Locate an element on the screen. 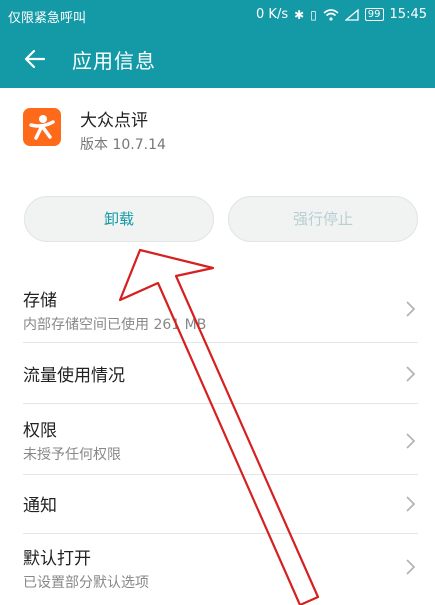  settings-item-subtitle: 未授予任何权限 is located at coordinates (72, 455).